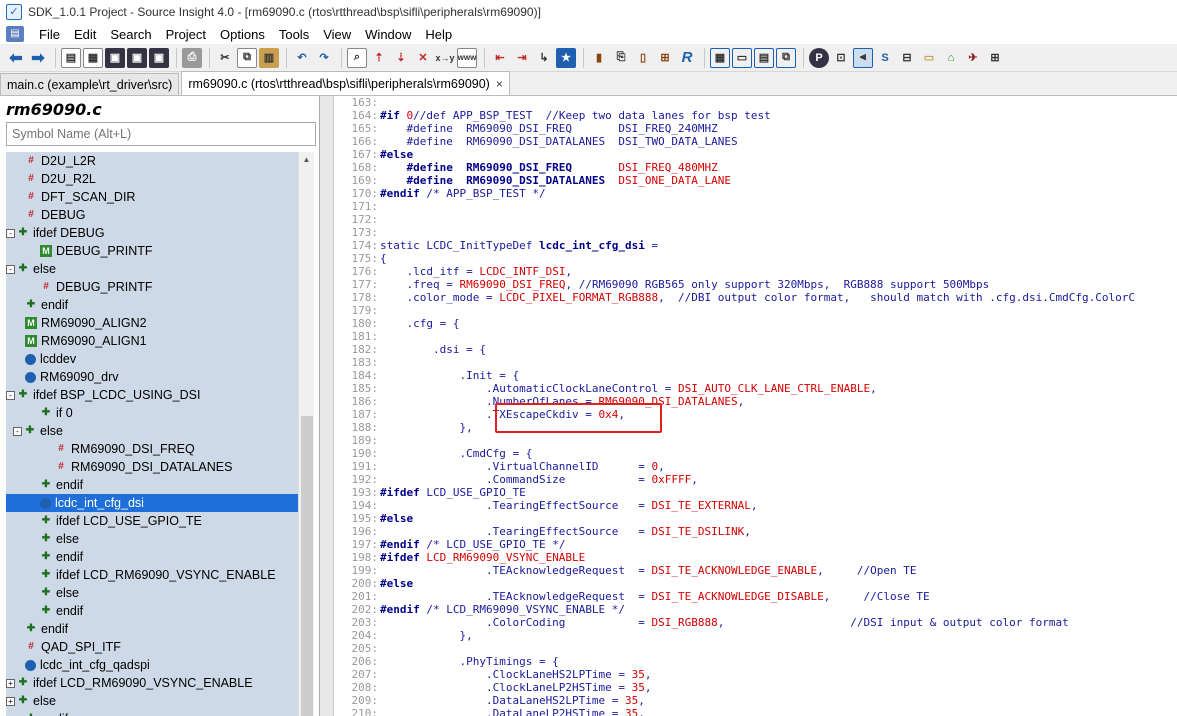 This screenshot has width=1177, height=716. What do you see at coordinates (756, 193) in the screenshot?
I see `code-line: 170: #endif /* APP_BSP_TEST */` at bounding box center [756, 193].